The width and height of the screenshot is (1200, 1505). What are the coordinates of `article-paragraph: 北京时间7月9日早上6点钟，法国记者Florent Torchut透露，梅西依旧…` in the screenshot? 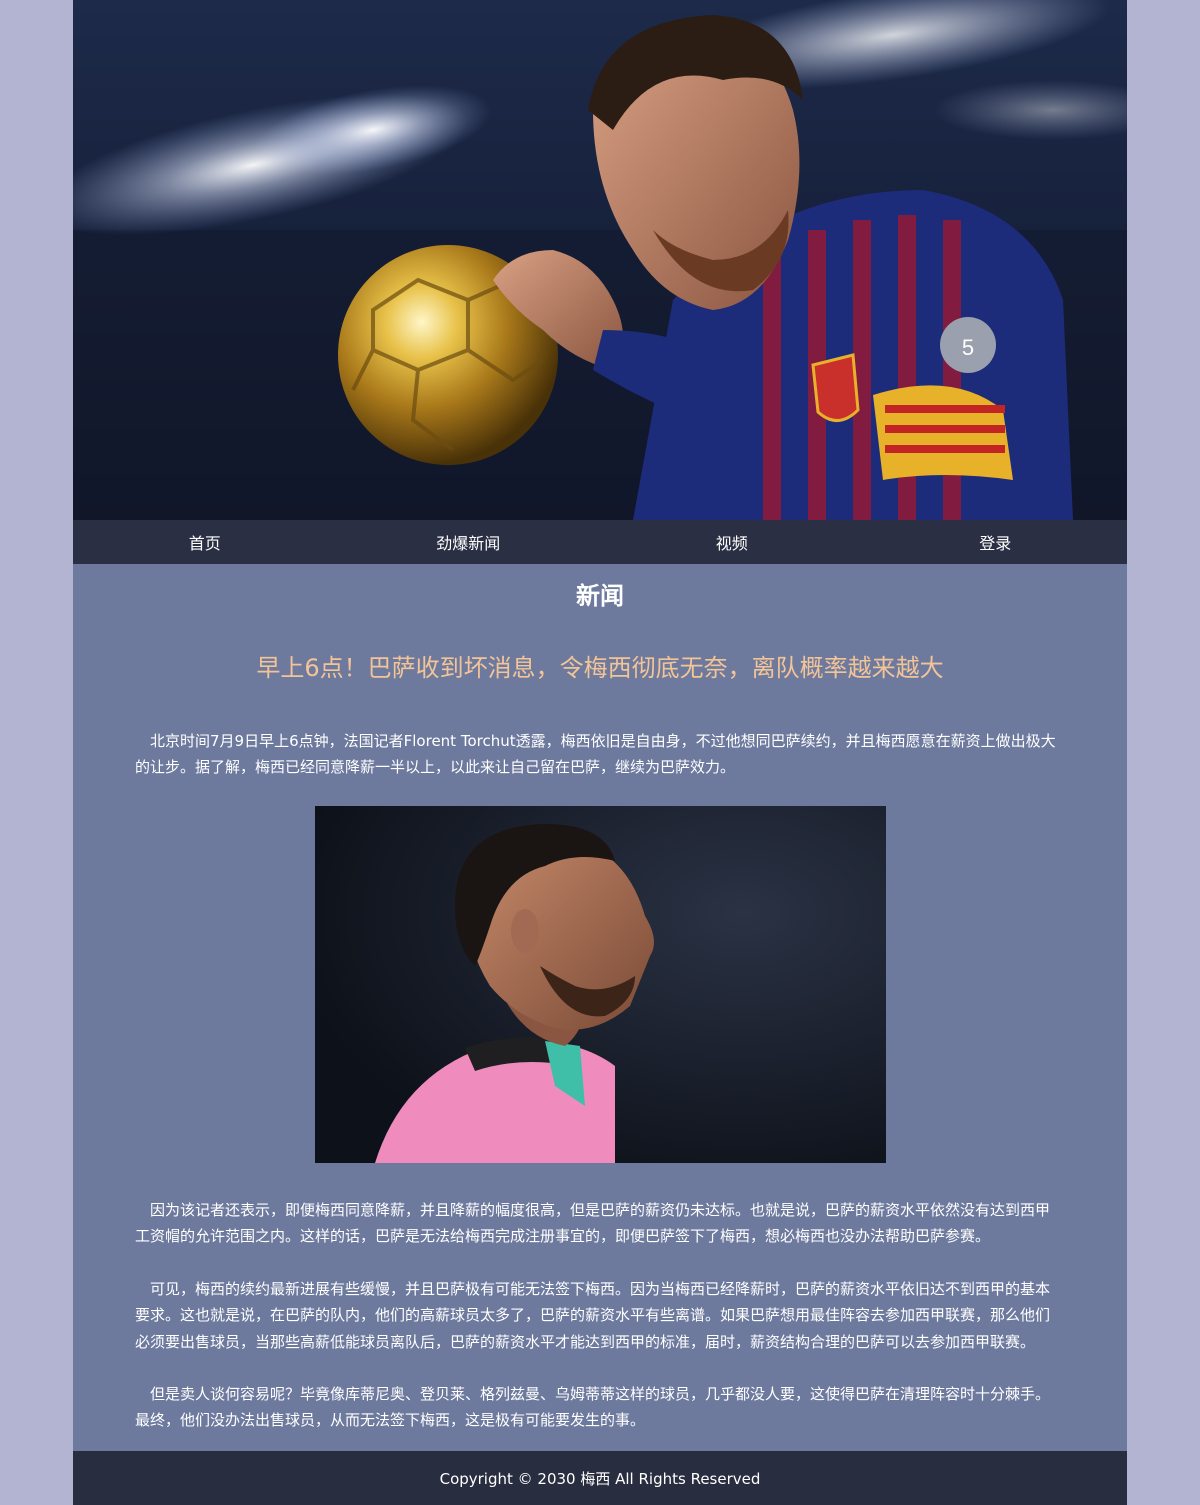 It's located at (595, 754).